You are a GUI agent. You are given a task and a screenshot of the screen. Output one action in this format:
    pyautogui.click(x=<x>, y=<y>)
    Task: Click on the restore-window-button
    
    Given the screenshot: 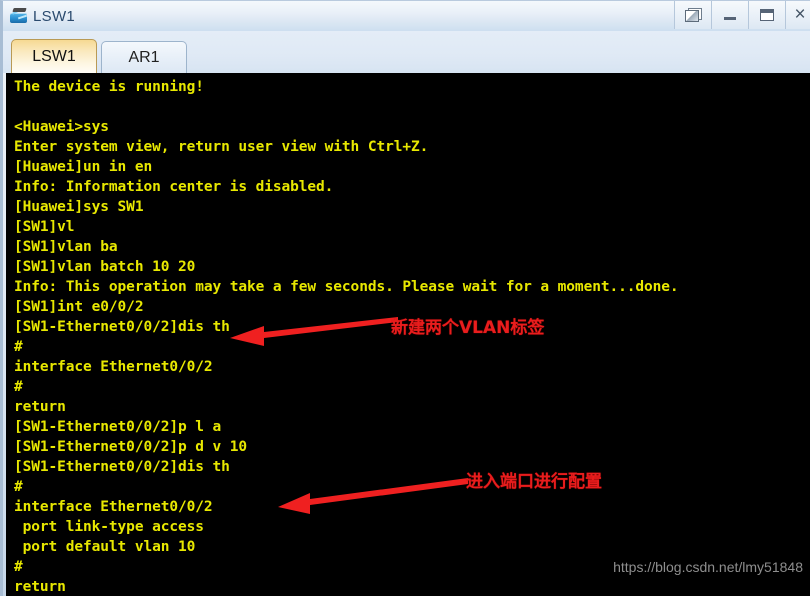 What is the action you would take?
    pyautogui.click(x=692, y=15)
    